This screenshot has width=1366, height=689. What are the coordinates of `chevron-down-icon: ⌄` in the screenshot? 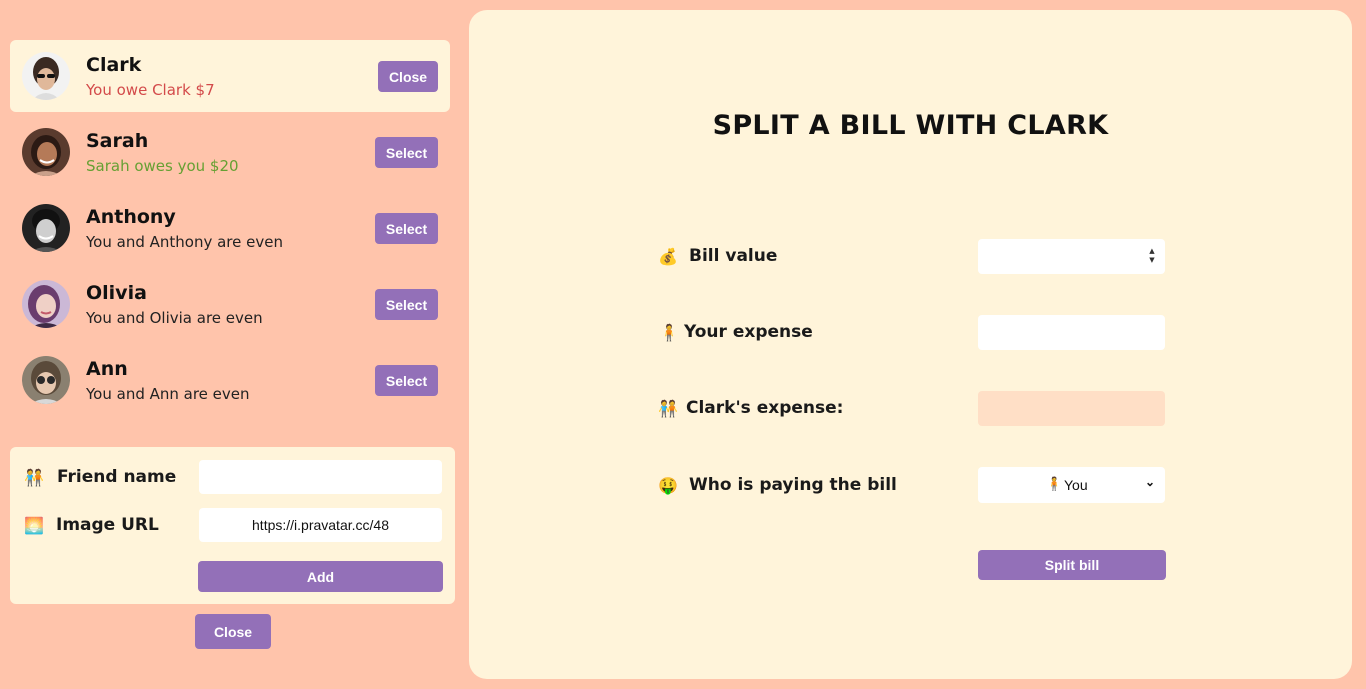 It's located at (1149, 482).